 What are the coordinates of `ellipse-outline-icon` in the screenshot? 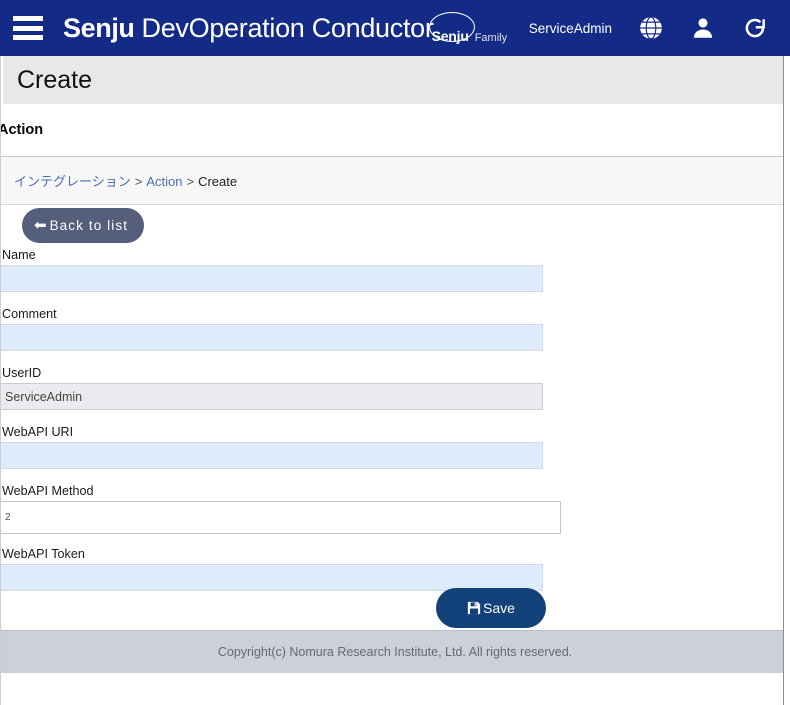 It's located at (451, 26).